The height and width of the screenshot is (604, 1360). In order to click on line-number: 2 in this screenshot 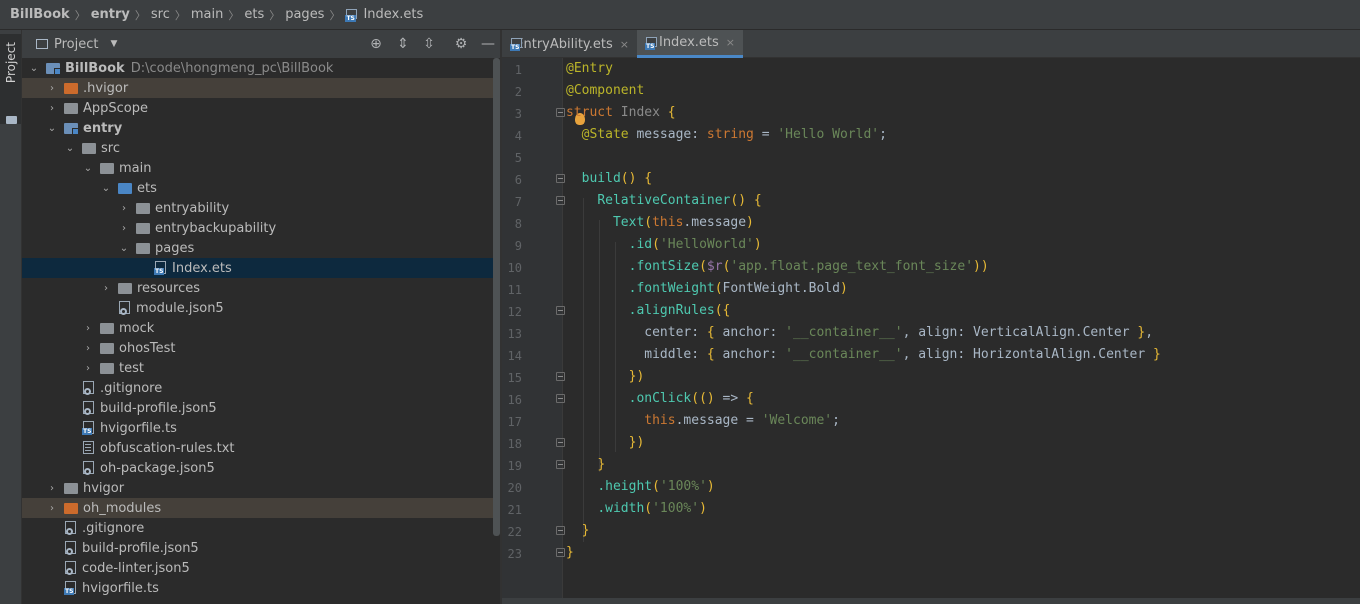, I will do `click(518, 92)`.